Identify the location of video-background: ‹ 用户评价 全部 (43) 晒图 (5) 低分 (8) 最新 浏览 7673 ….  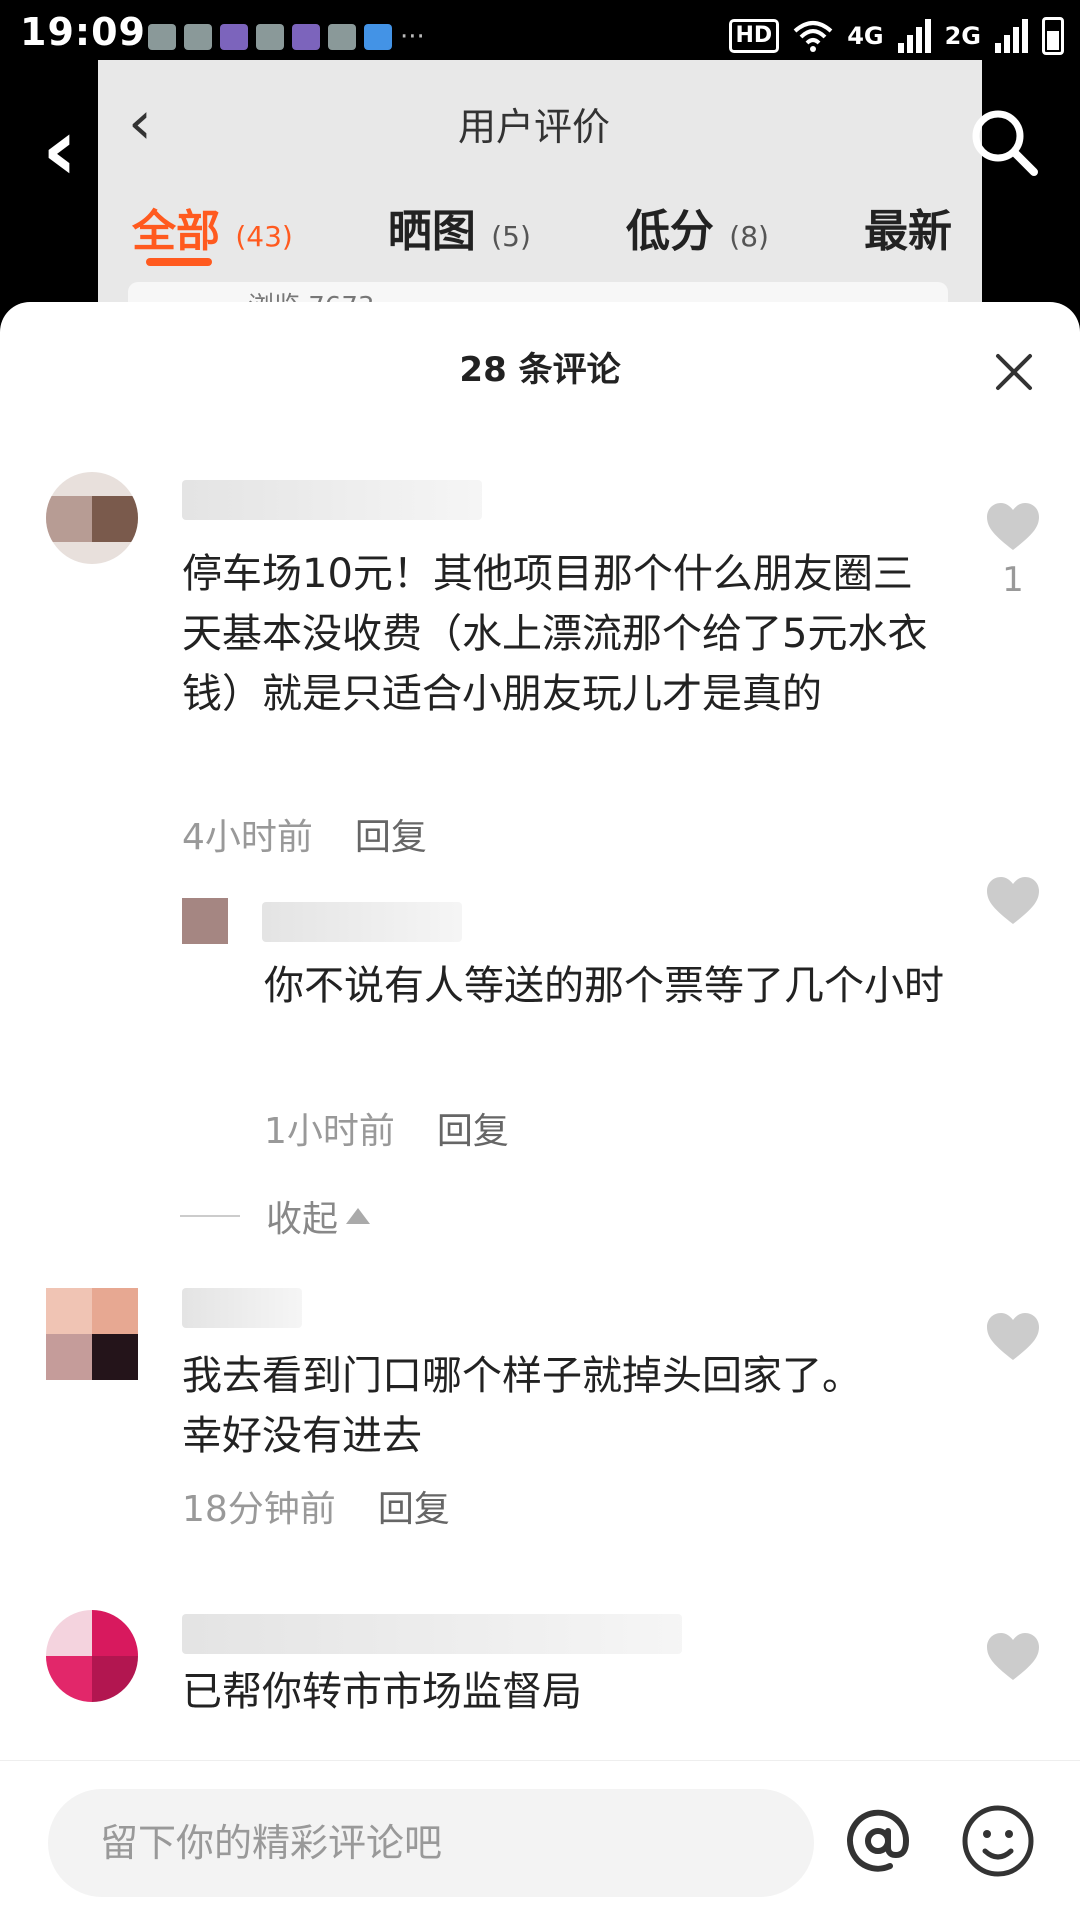
(540, 201).